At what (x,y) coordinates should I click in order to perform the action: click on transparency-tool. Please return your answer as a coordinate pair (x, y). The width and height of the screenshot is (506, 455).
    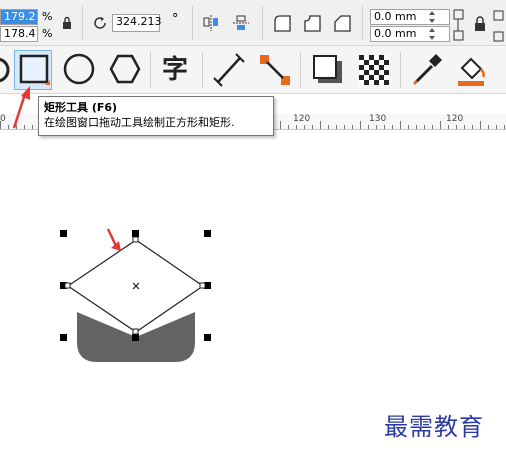
    Looking at the image, I should click on (373, 70).